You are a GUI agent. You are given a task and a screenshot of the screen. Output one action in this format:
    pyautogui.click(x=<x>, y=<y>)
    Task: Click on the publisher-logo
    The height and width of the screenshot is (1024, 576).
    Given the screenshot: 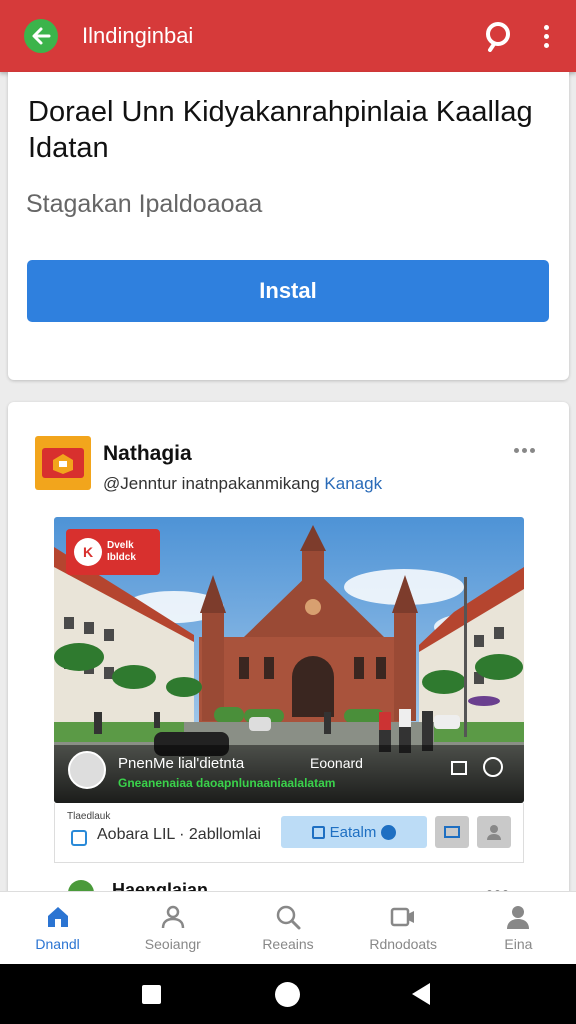 What is the action you would take?
    pyautogui.click(x=63, y=463)
    